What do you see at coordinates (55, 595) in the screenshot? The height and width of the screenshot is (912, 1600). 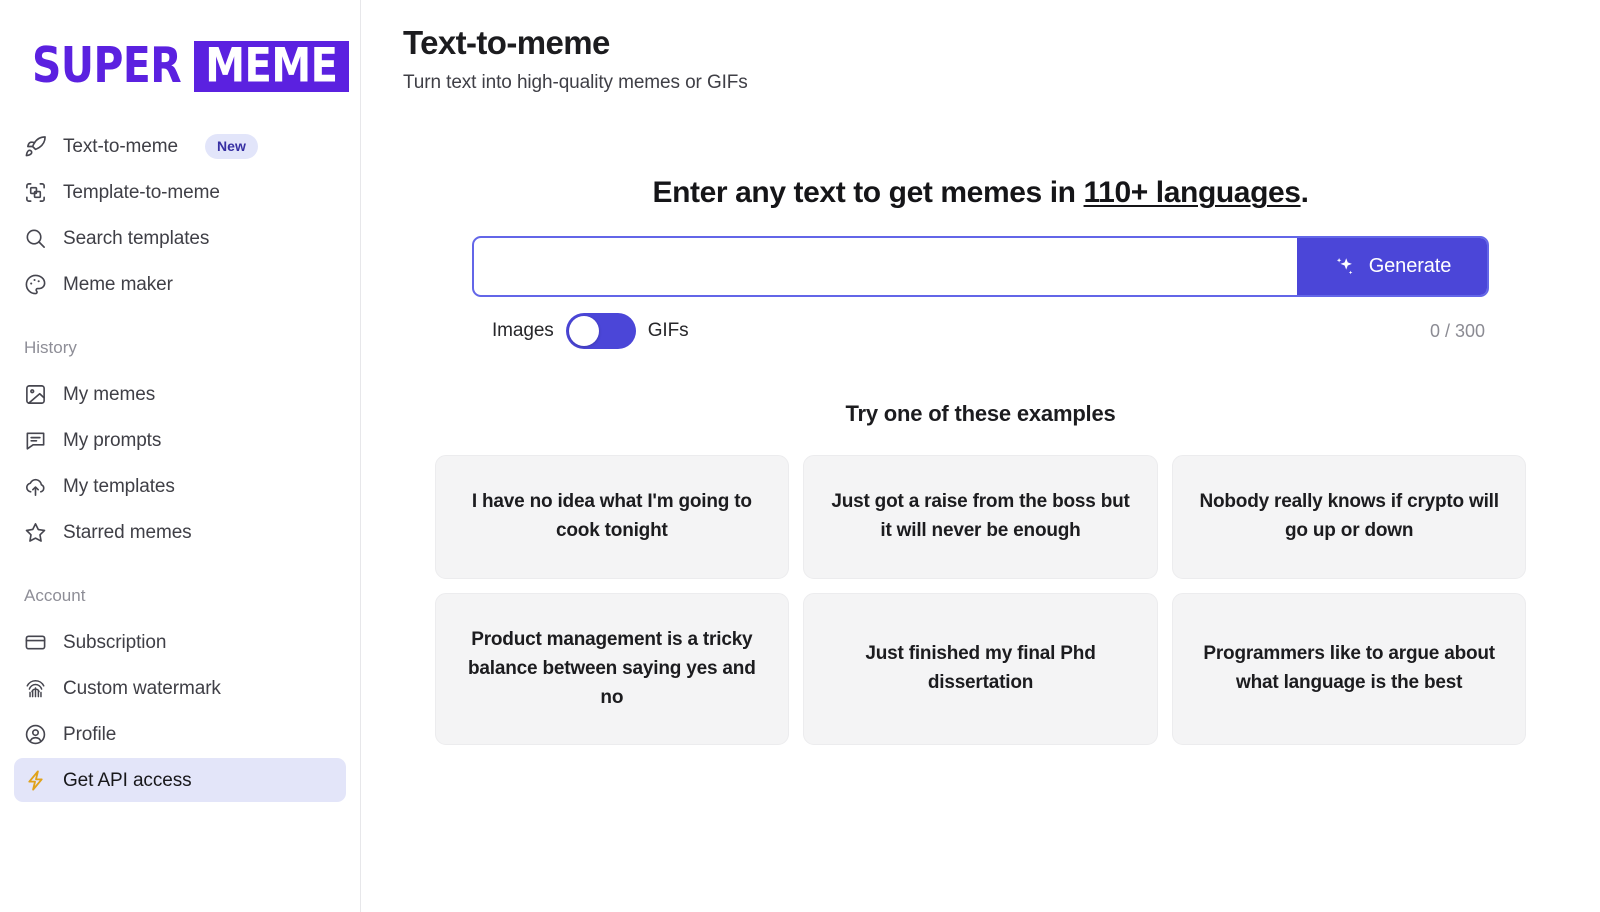 I see `sidebar-group-account-label: Account` at bounding box center [55, 595].